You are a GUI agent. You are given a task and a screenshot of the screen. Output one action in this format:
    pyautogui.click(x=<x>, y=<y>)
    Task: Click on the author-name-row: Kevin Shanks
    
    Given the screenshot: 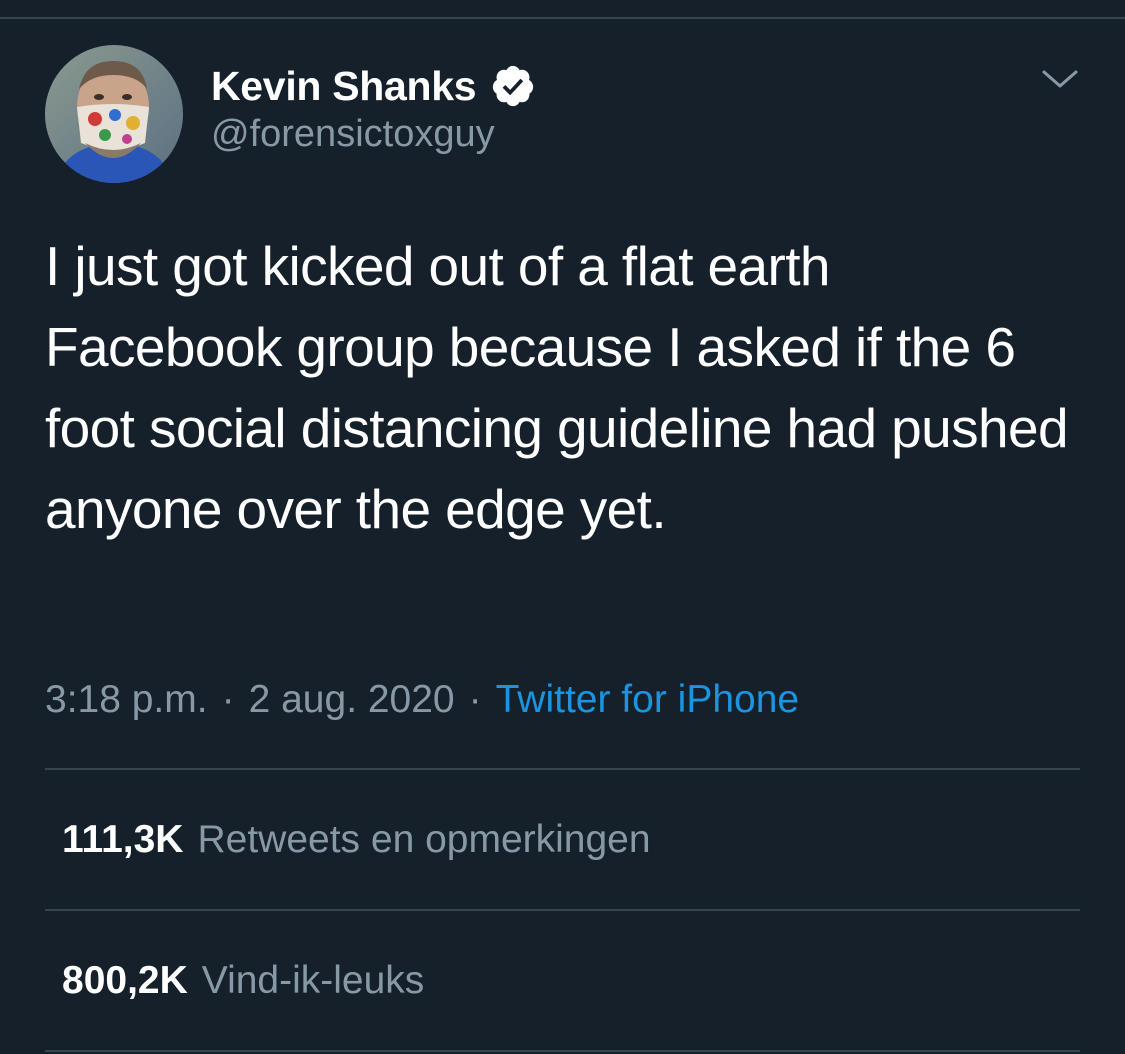 What is the action you would take?
    pyautogui.click(x=373, y=86)
    